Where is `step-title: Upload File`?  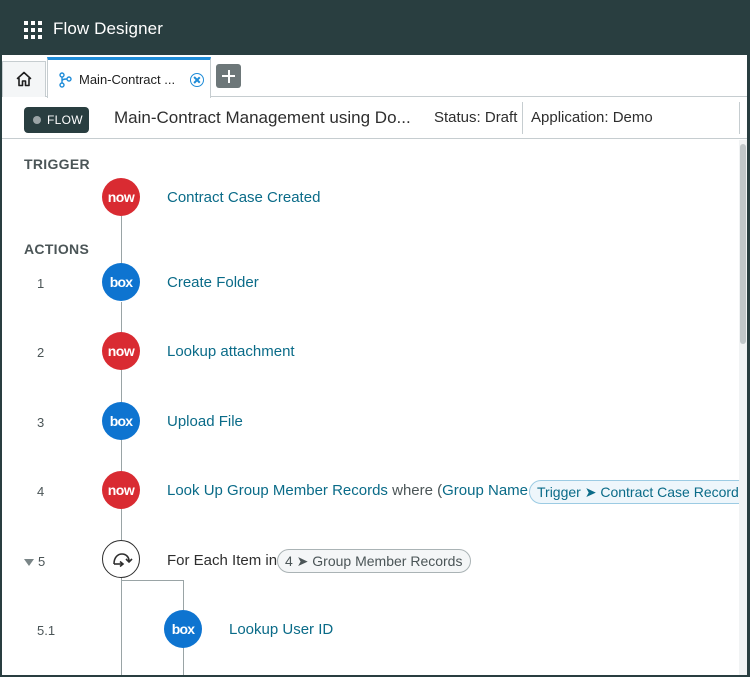 step-title: Upload File is located at coordinates (205, 421).